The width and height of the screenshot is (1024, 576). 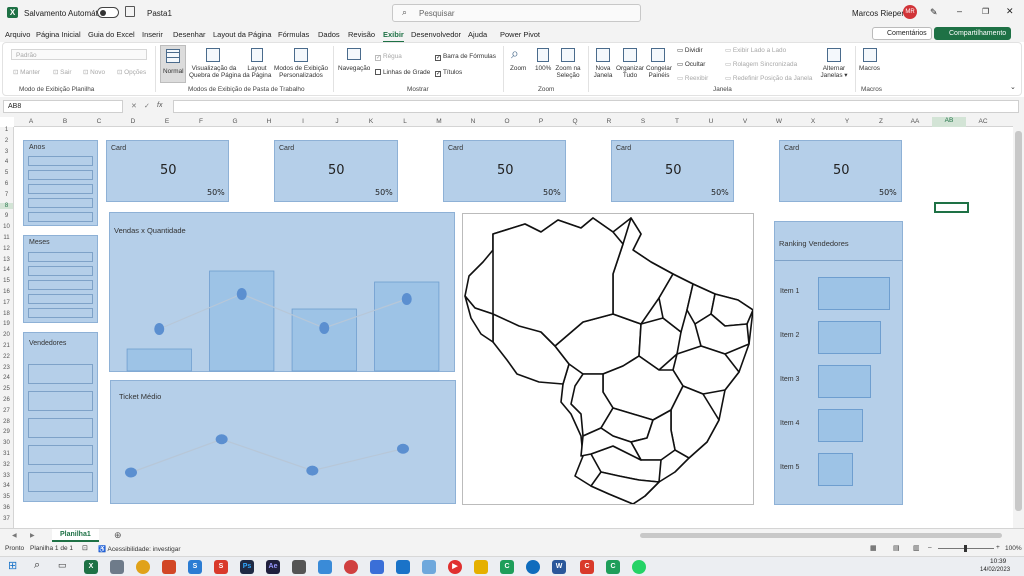 What do you see at coordinates (6, 205) in the screenshot?
I see `row-header: 8` at bounding box center [6, 205].